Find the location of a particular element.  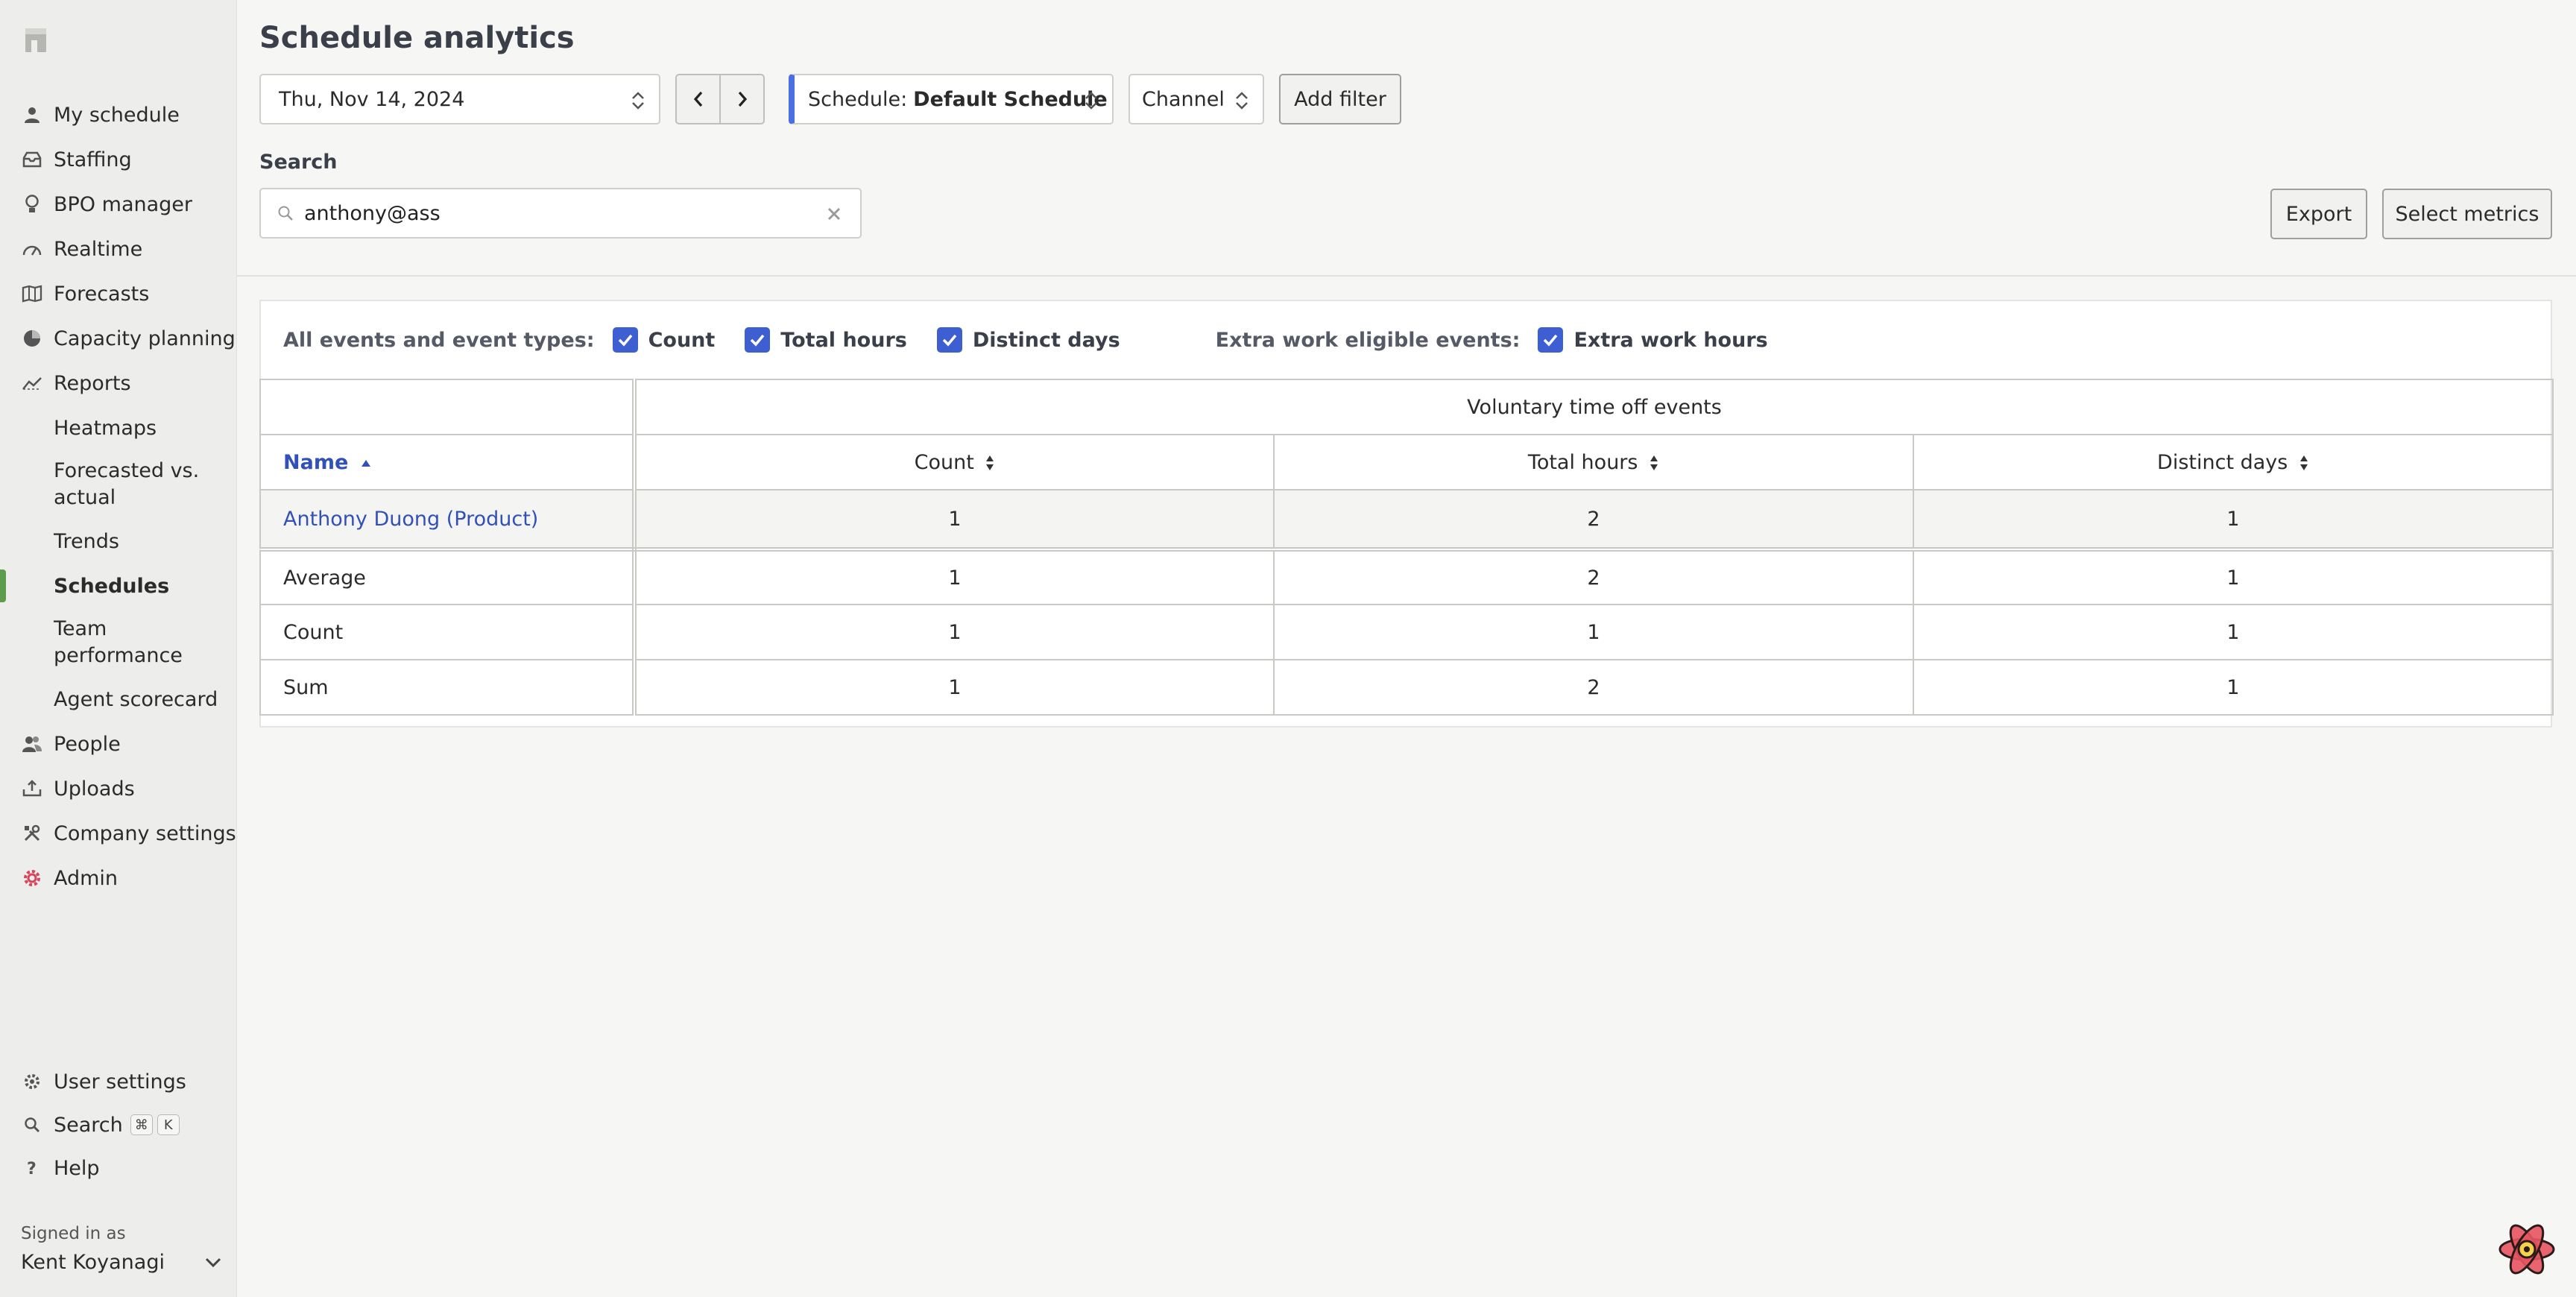

pie-chart-icon is located at coordinates (32, 338).